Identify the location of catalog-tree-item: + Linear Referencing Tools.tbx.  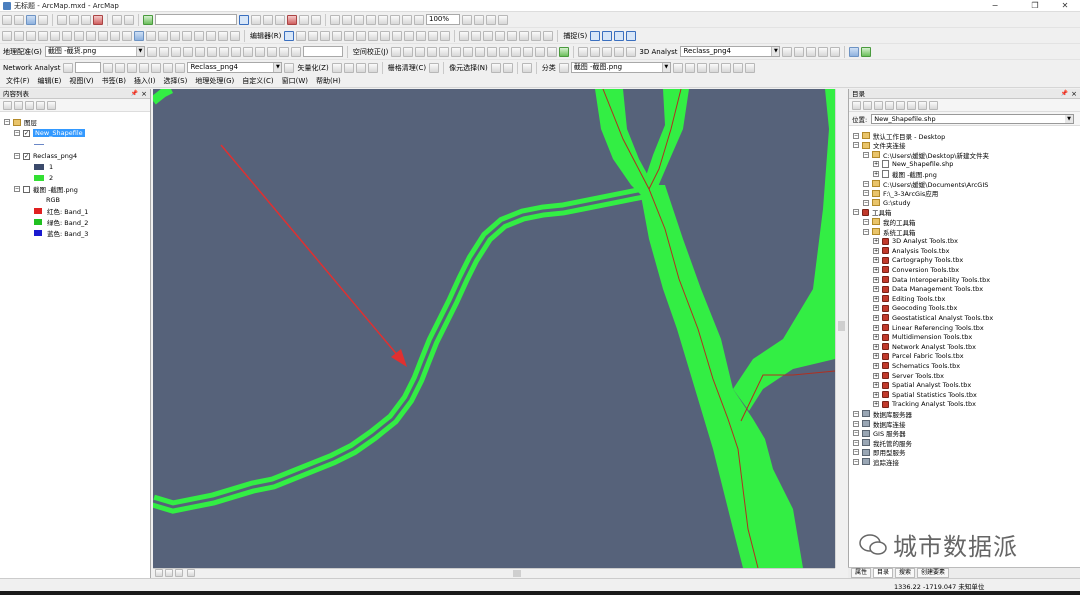
(928, 327).